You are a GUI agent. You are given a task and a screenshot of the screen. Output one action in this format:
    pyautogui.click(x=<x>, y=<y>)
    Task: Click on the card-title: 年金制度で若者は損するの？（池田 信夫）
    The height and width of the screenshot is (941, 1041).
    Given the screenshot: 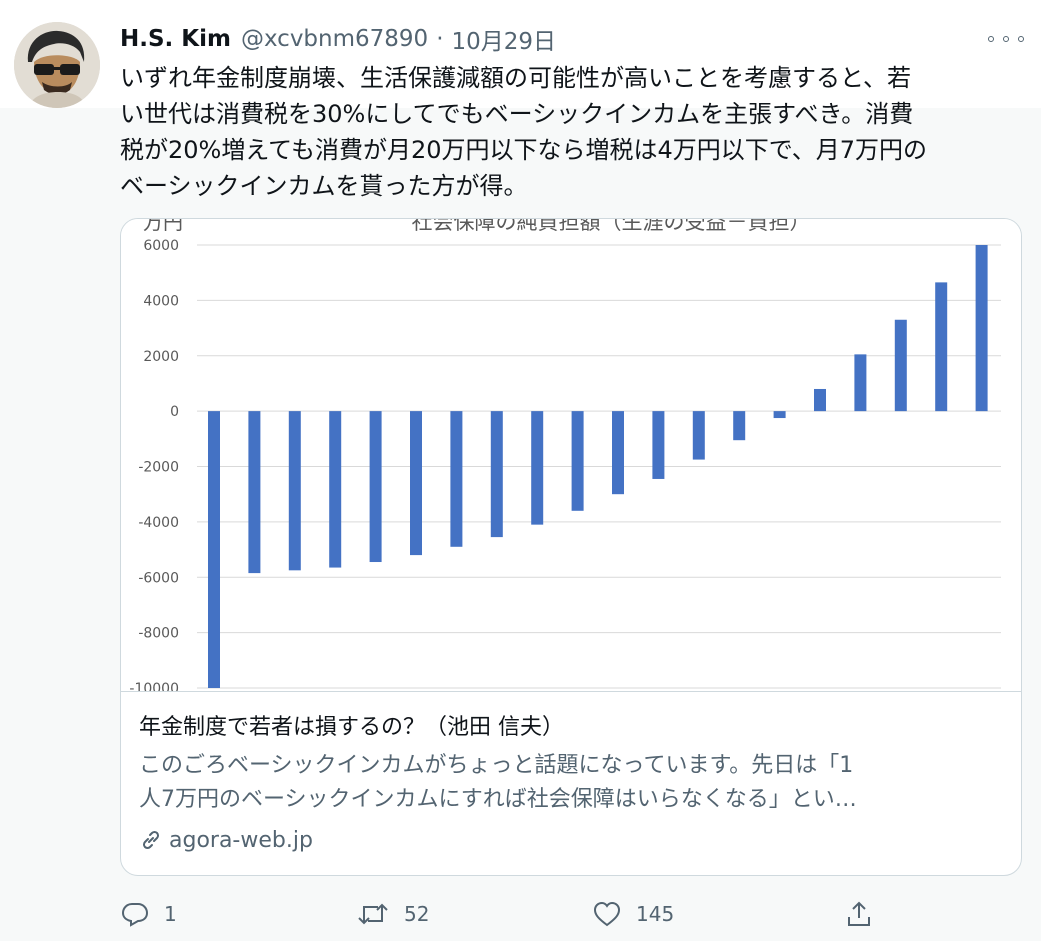 What is the action you would take?
    pyautogui.click(x=351, y=727)
    